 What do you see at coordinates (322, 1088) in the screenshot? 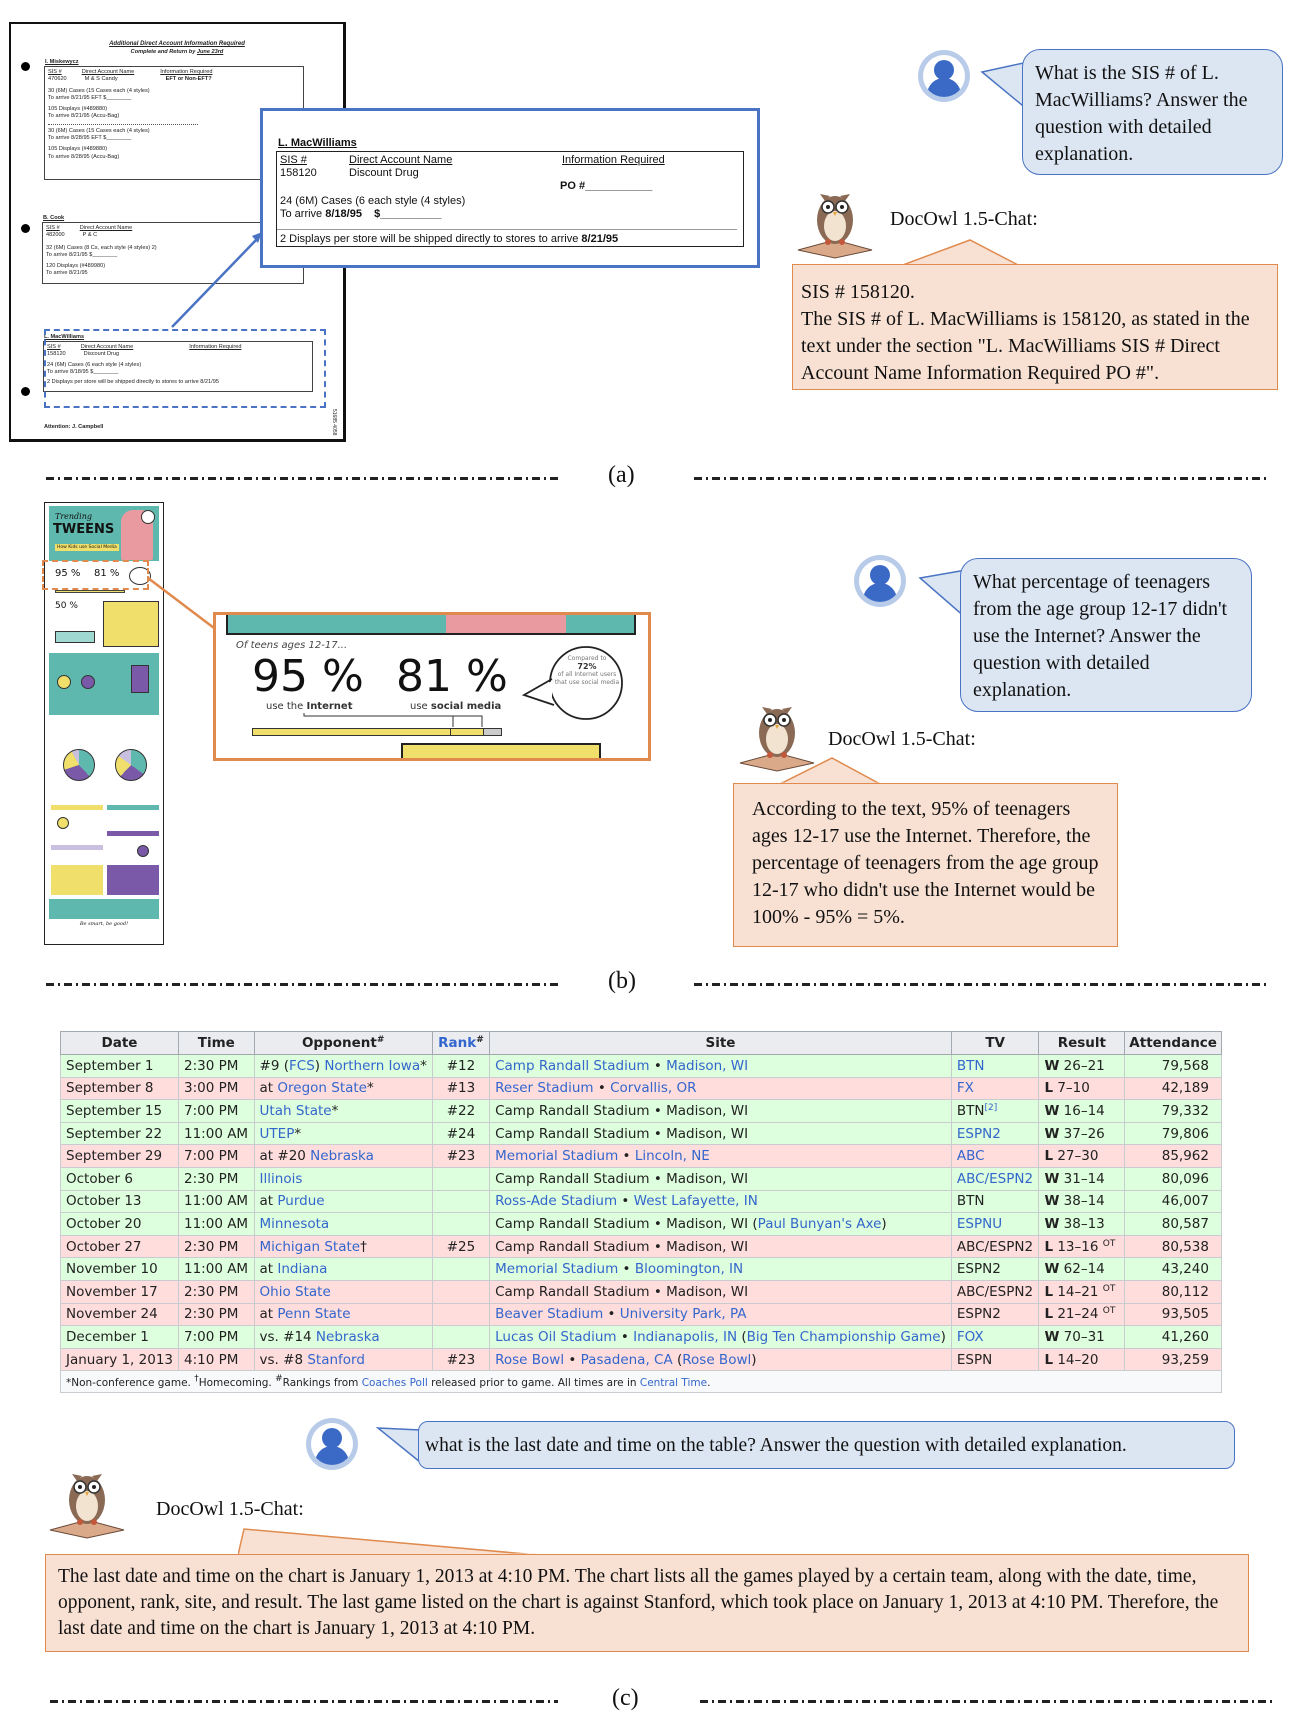
I see `opponent-link: Oregon State` at bounding box center [322, 1088].